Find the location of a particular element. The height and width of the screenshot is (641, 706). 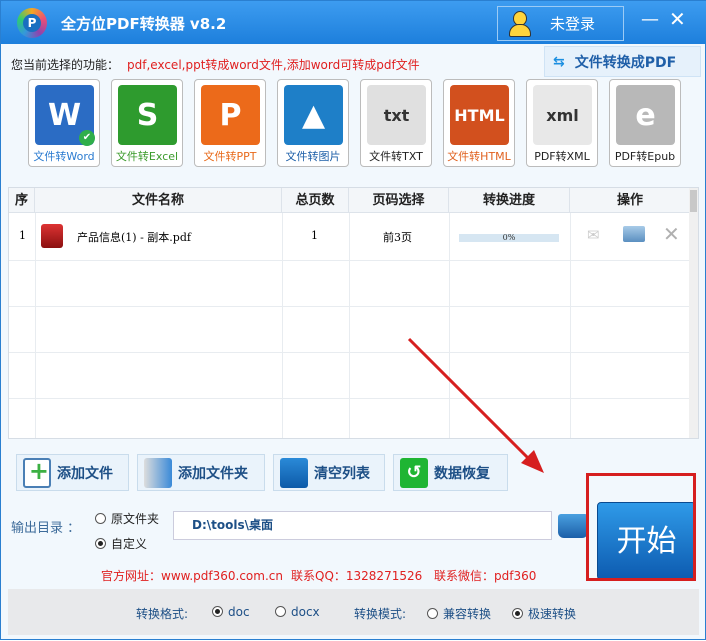

col-name: 文件名称 is located at coordinates (158, 200).